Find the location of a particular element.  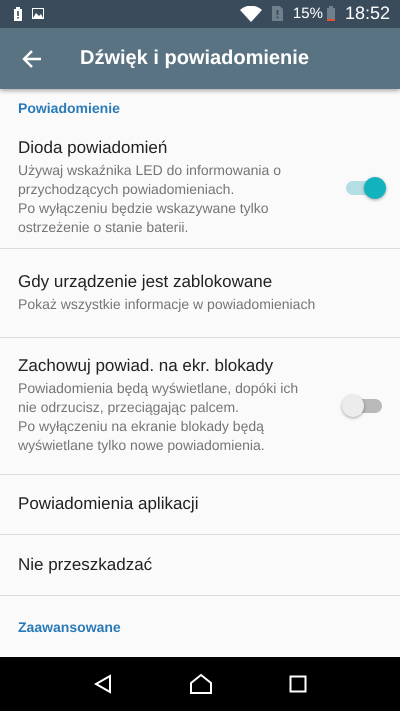

home-nav-button is located at coordinates (201, 684).